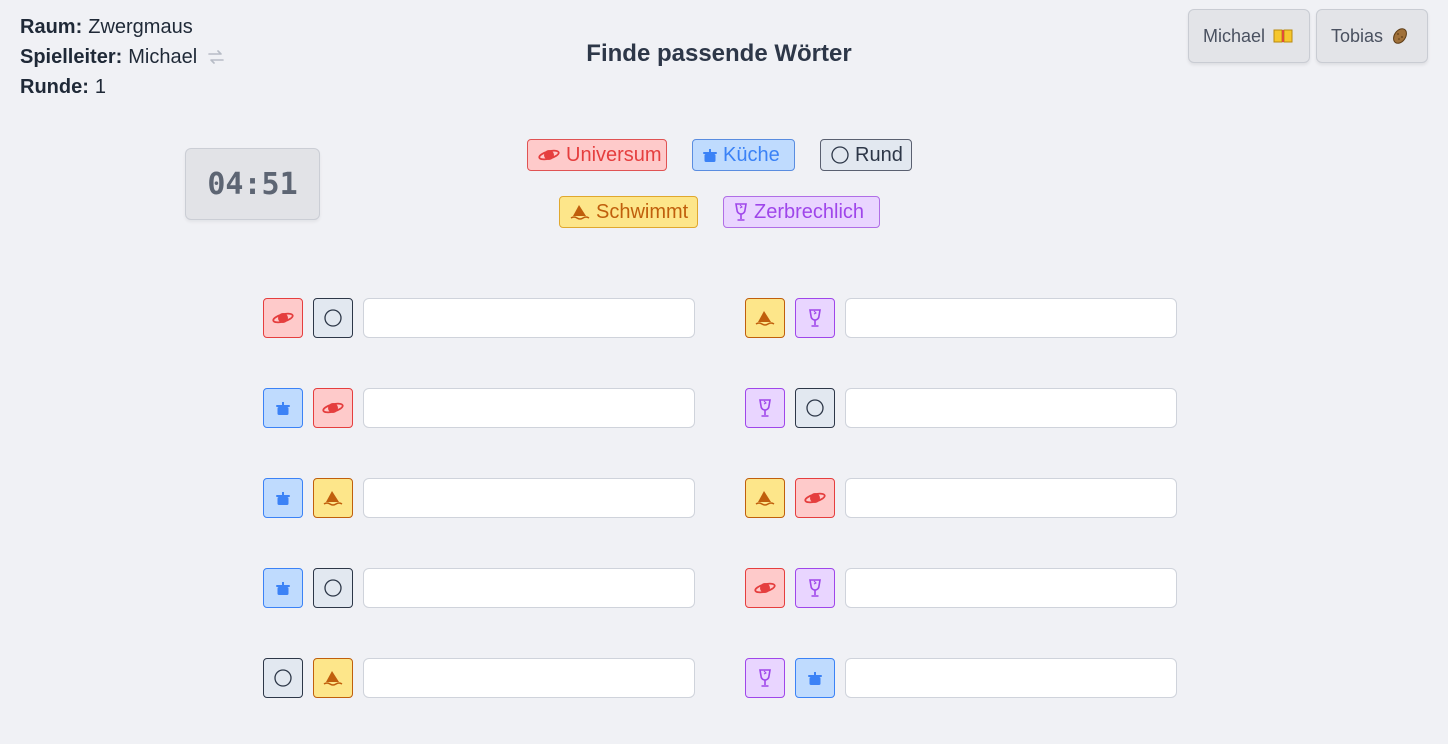  What do you see at coordinates (1400, 36) in the screenshot?
I see `potato-icon` at bounding box center [1400, 36].